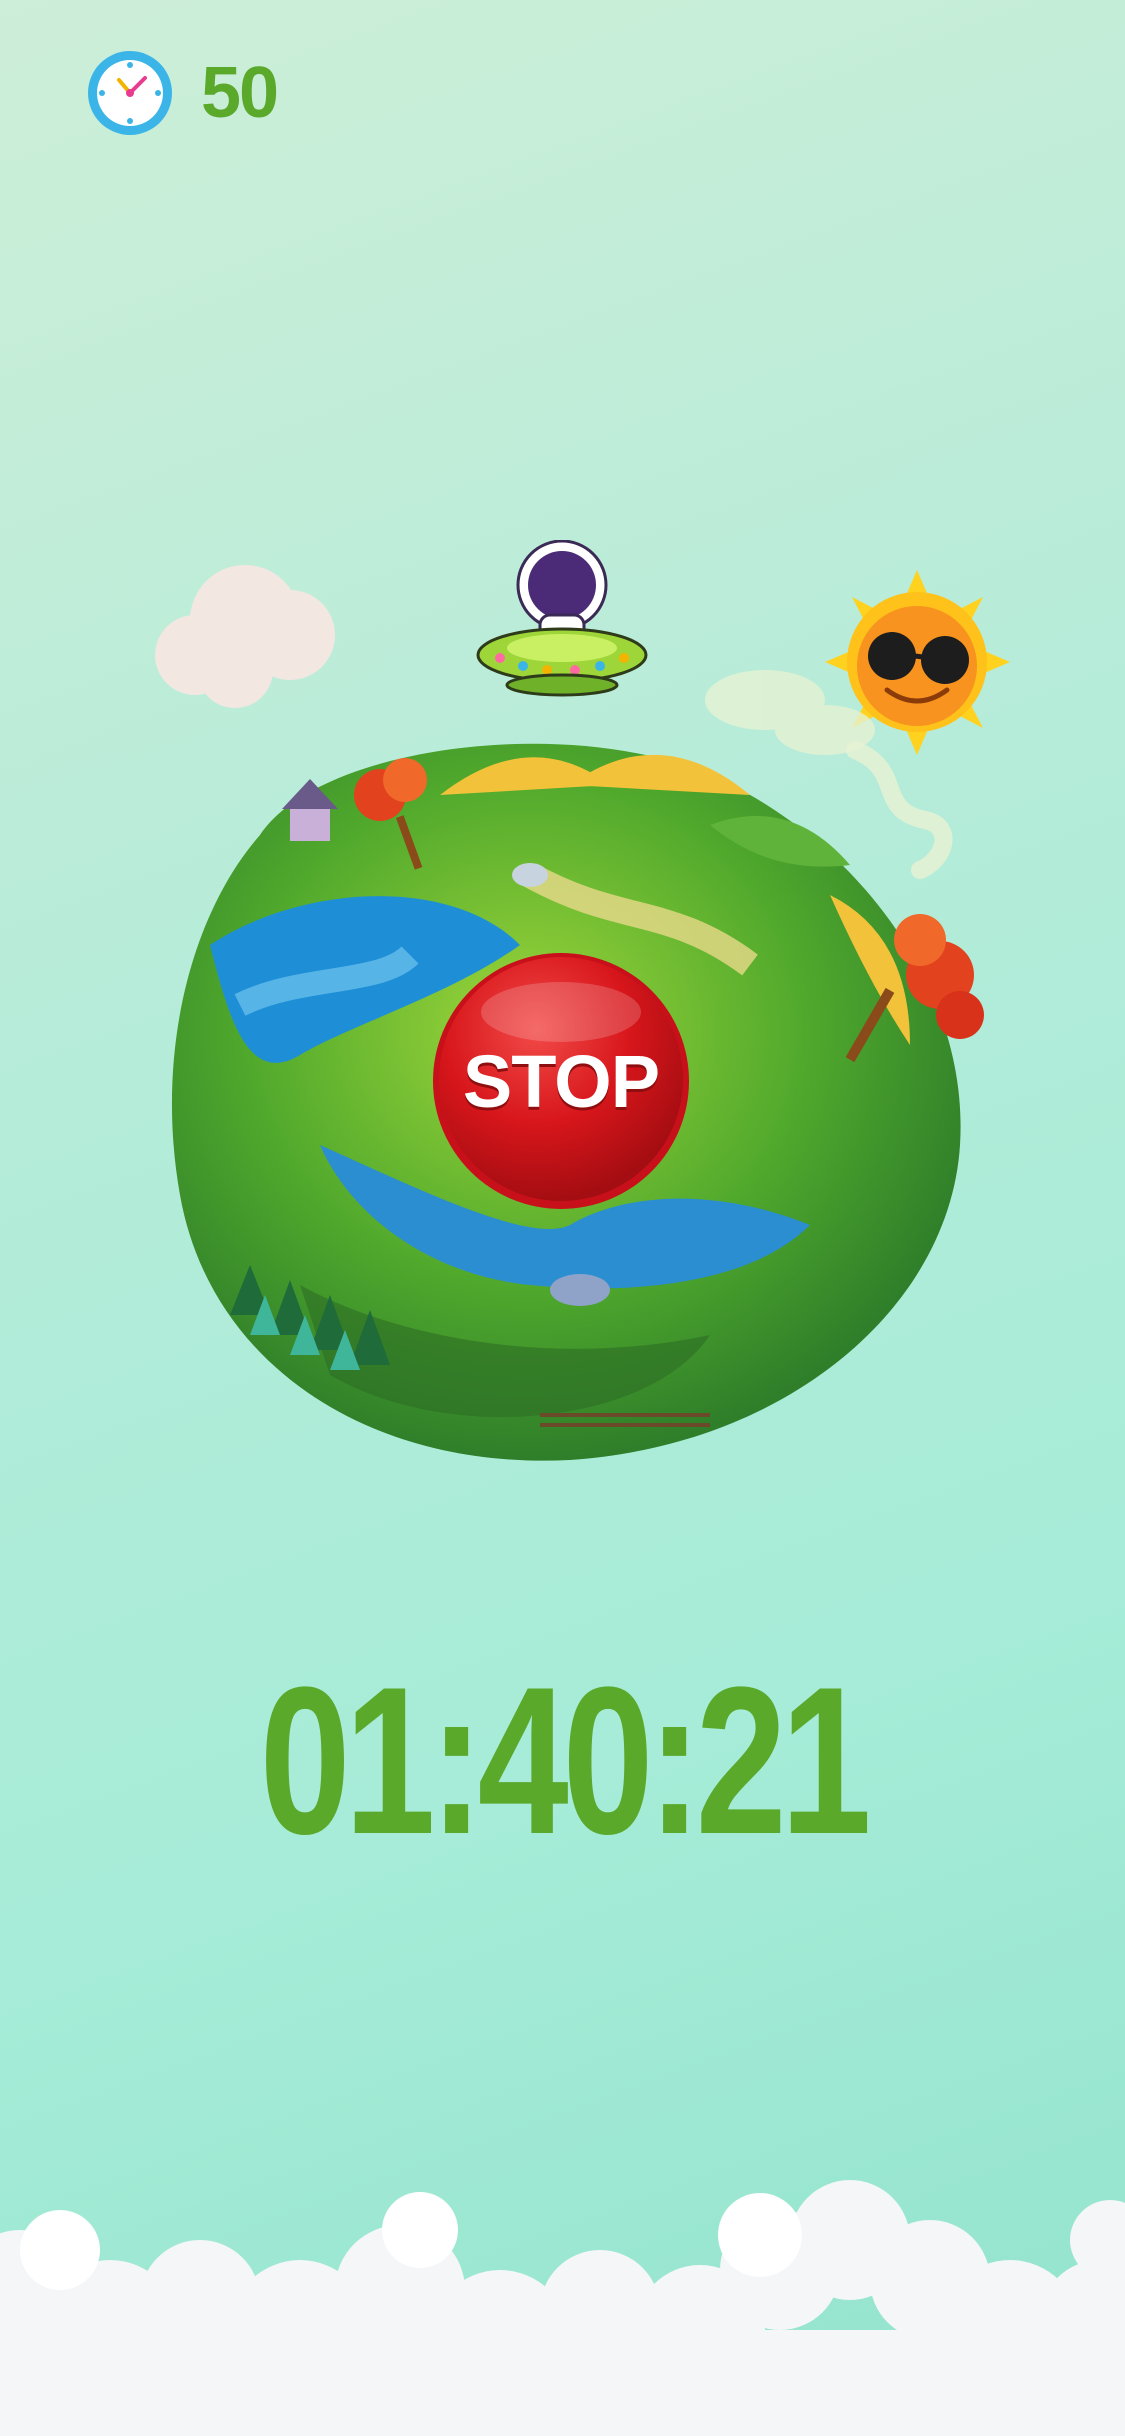  Describe the element at coordinates (245, 636) in the screenshot. I see `cloud` at that location.